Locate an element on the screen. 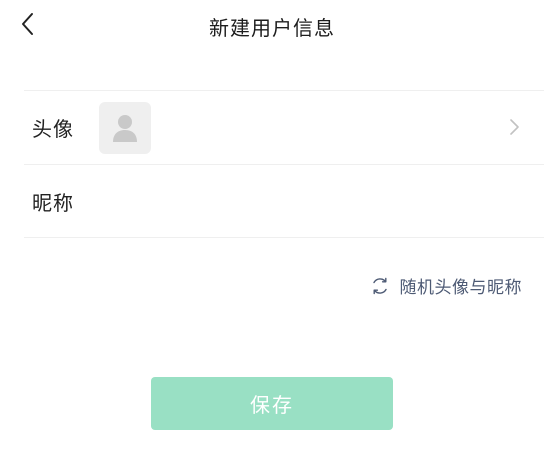 The image size is (544, 466). random-avatar-nickname-link: 随机头像与昵称 is located at coordinates (446, 285).